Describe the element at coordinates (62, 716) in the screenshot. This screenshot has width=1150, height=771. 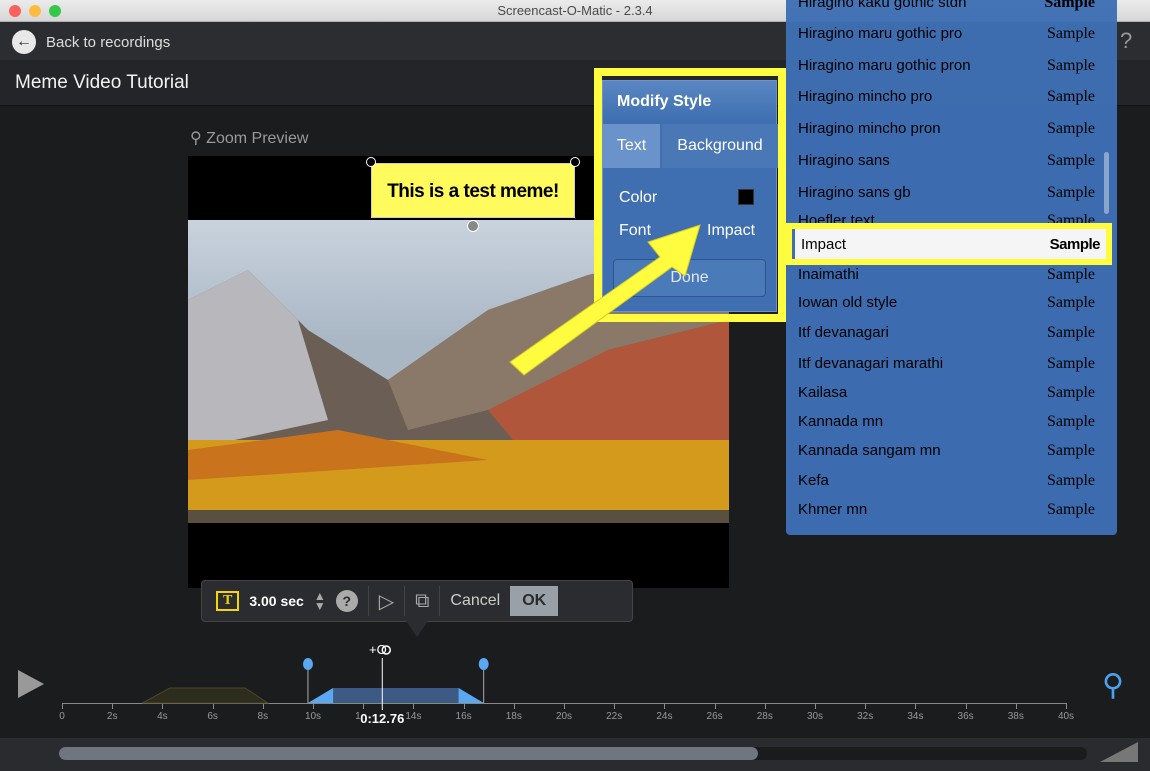
I see `timeline-tick-label: 0` at that location.